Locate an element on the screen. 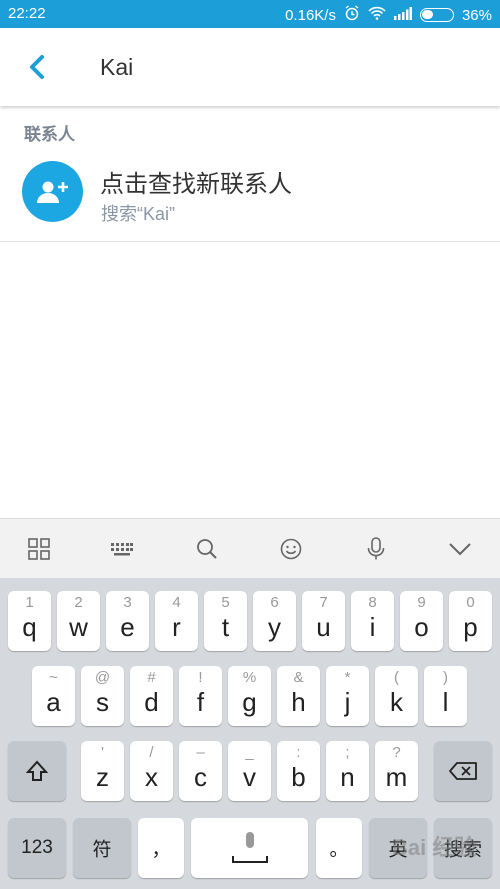  backspace-key is located at coordinates (463, 771).